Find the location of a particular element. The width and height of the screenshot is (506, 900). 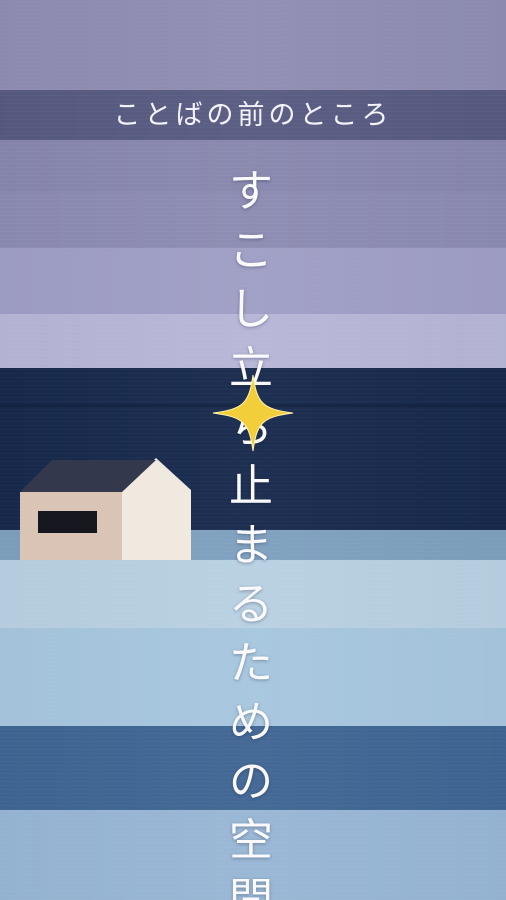

band-lavender-top is located at coordinates (253, 45).